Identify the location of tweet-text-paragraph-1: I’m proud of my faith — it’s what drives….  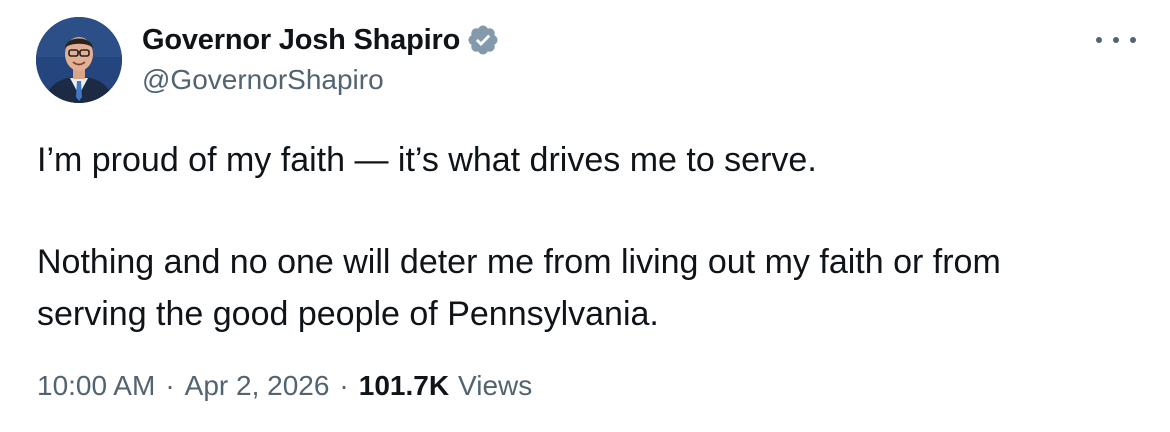
(427, 160).